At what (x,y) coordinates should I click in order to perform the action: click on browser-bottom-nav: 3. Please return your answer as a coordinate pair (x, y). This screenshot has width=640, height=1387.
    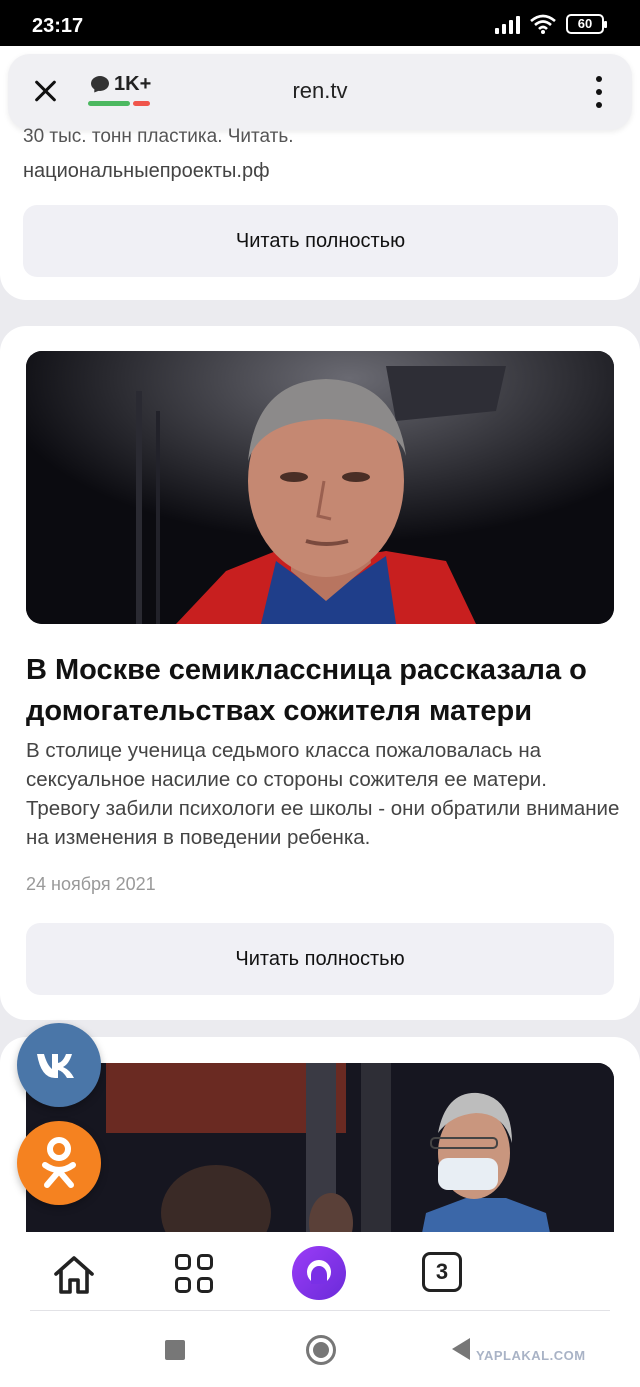
    Looking at the image, I should click on (320, 1272).